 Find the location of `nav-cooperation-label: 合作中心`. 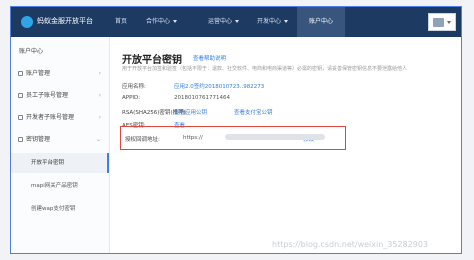

nav-cooperation-label: 合作中心 is located at coordinates (158, 21).